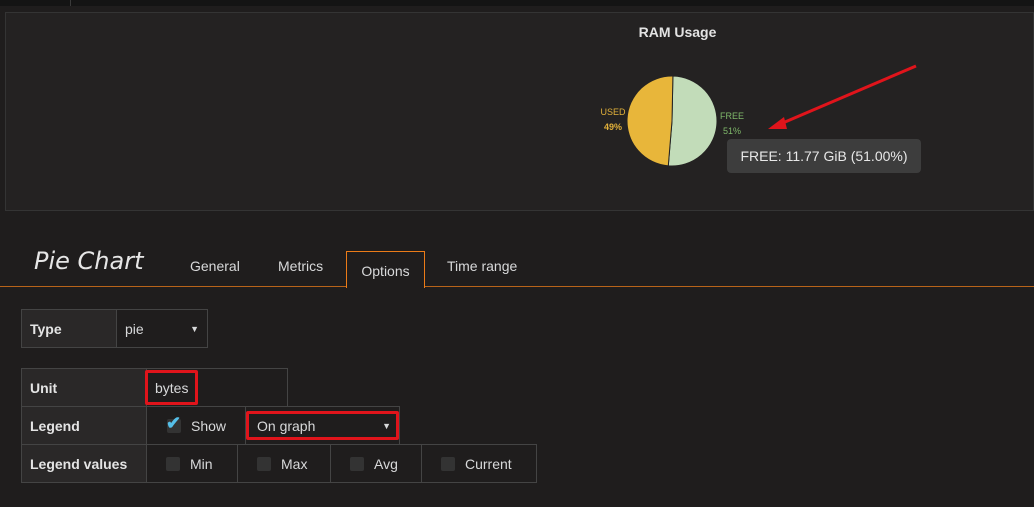 The height and width of the screenshot is (507, 1034). Describe the element at coordinates (613, 112) in the screenshot. I see `slice-label-used: USED` at that location.